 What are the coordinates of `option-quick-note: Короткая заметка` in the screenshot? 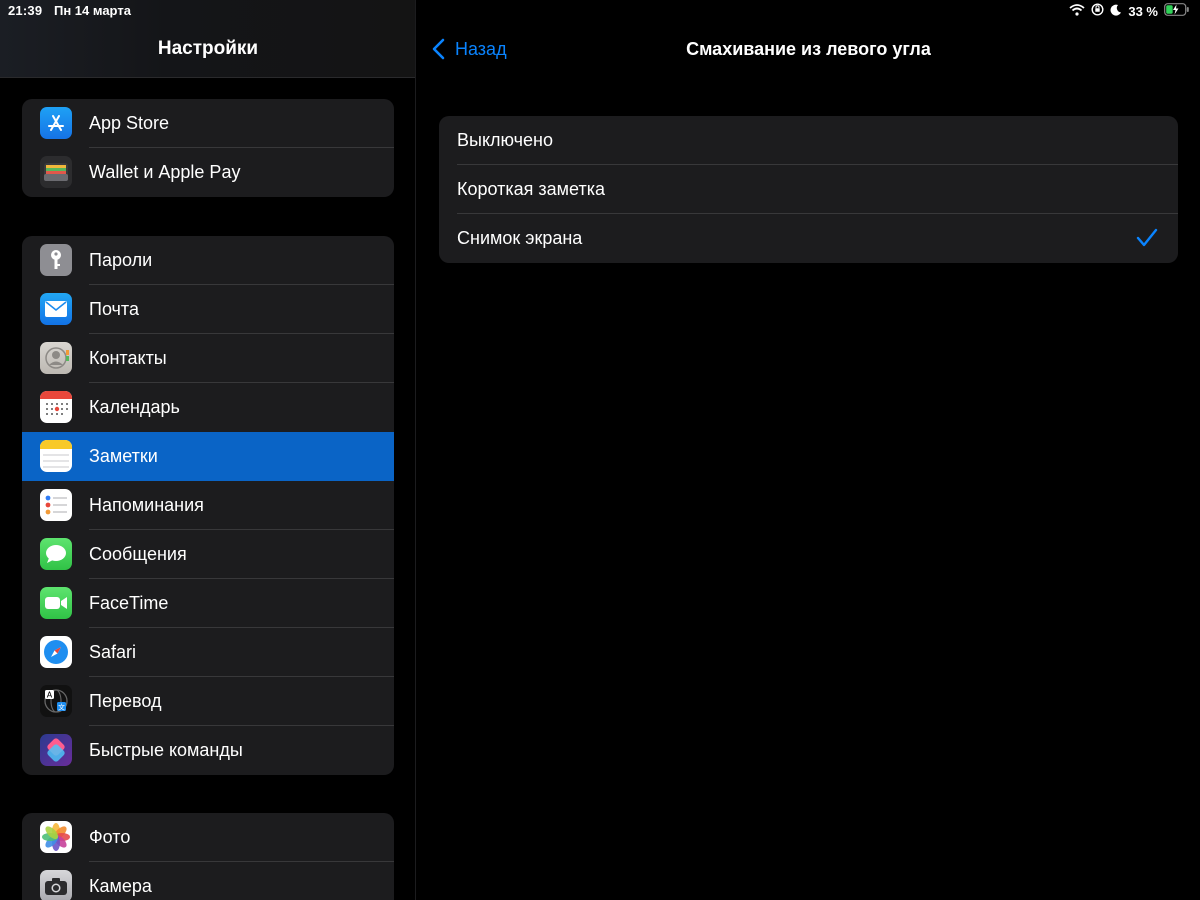 It's located at (808, 189).